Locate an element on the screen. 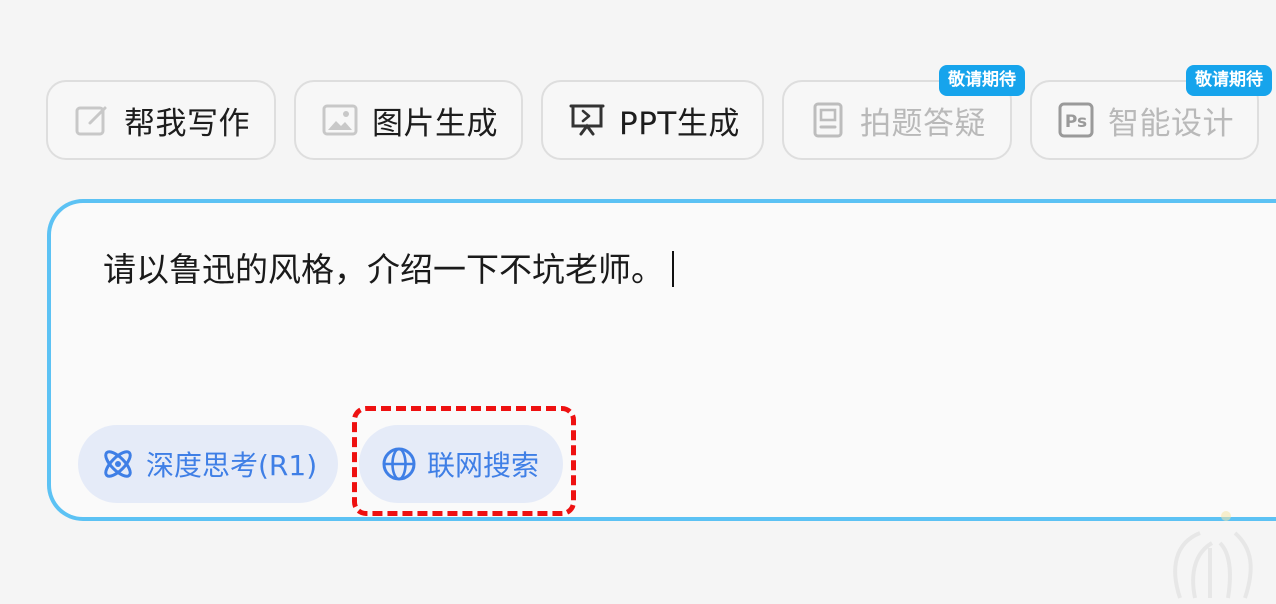 This screenshot has width=1276, height=604. prompt-input: 请以鲁迅的风格，介绍一下不坑老师。 is located at coordinates (388, 267).